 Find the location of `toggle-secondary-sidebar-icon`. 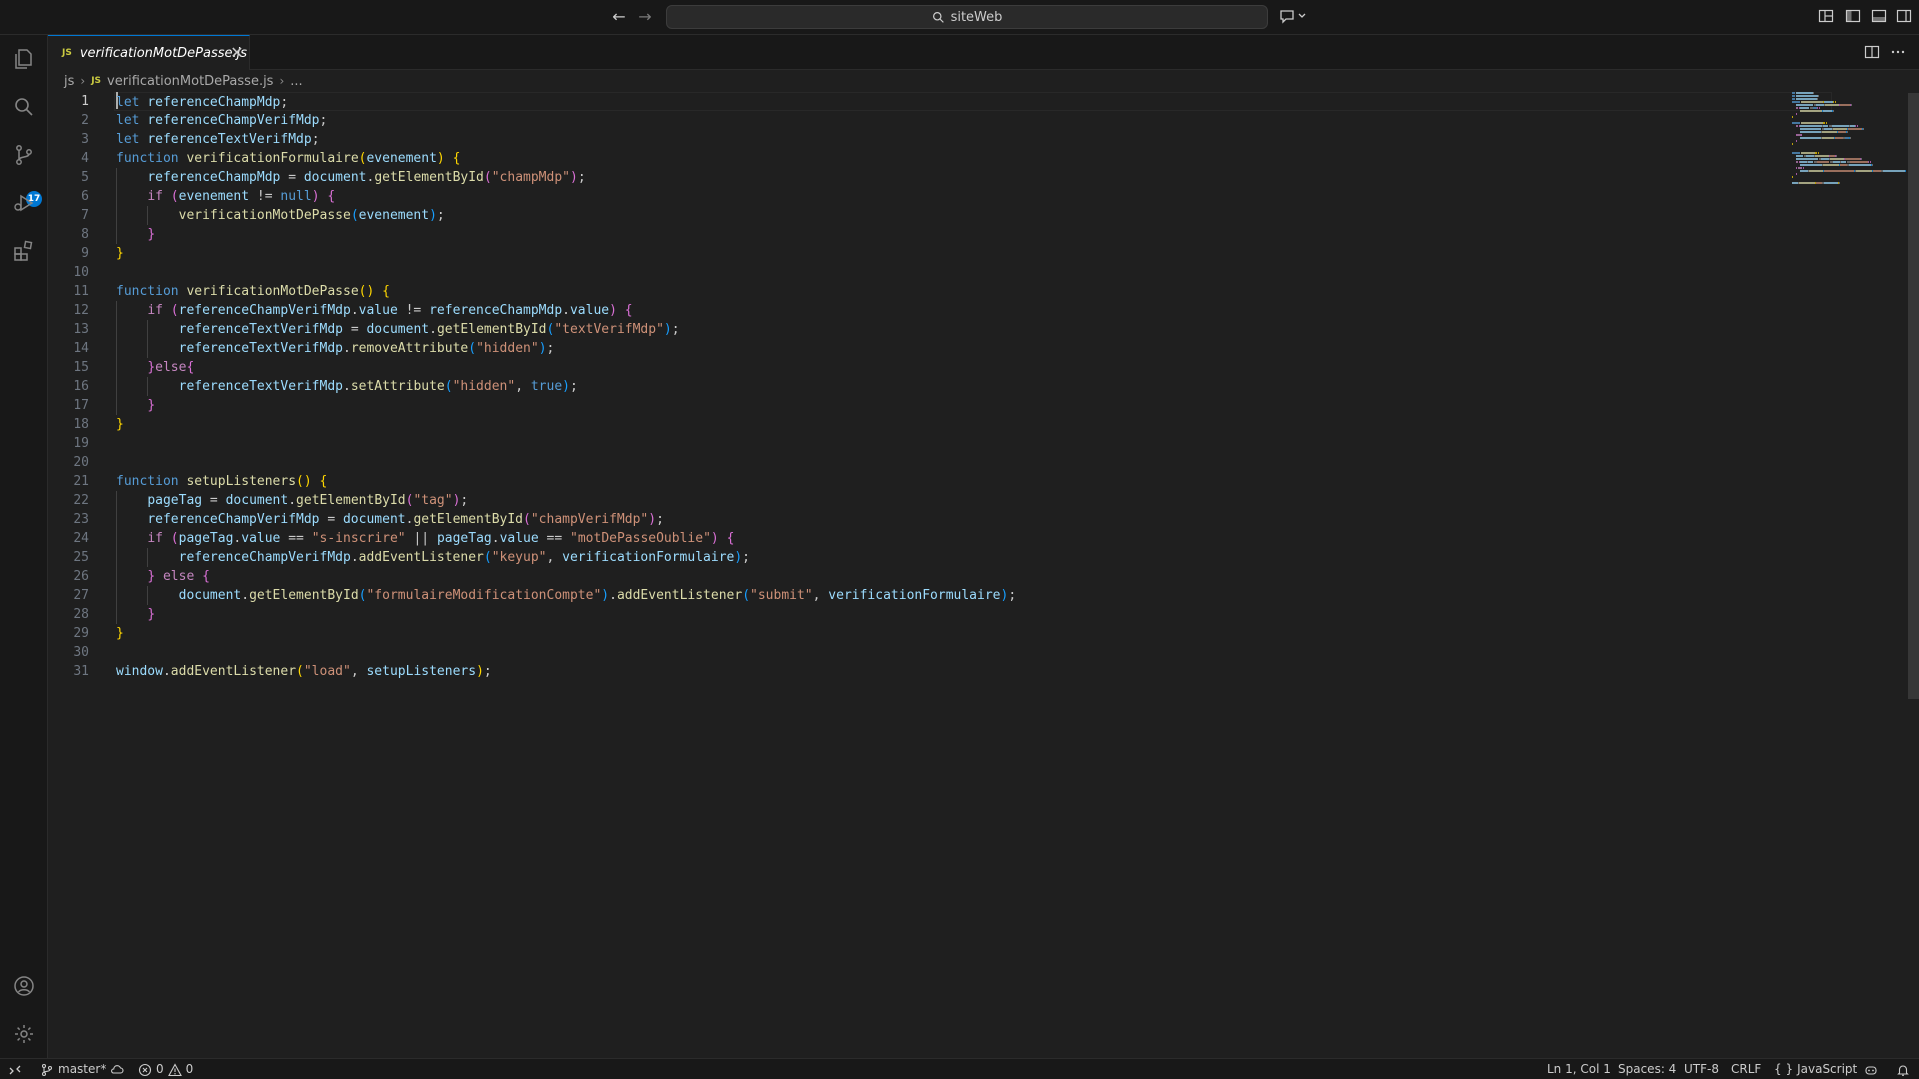

toggle-secondary-sidebar-icon is located at coordinates (1904, 16).